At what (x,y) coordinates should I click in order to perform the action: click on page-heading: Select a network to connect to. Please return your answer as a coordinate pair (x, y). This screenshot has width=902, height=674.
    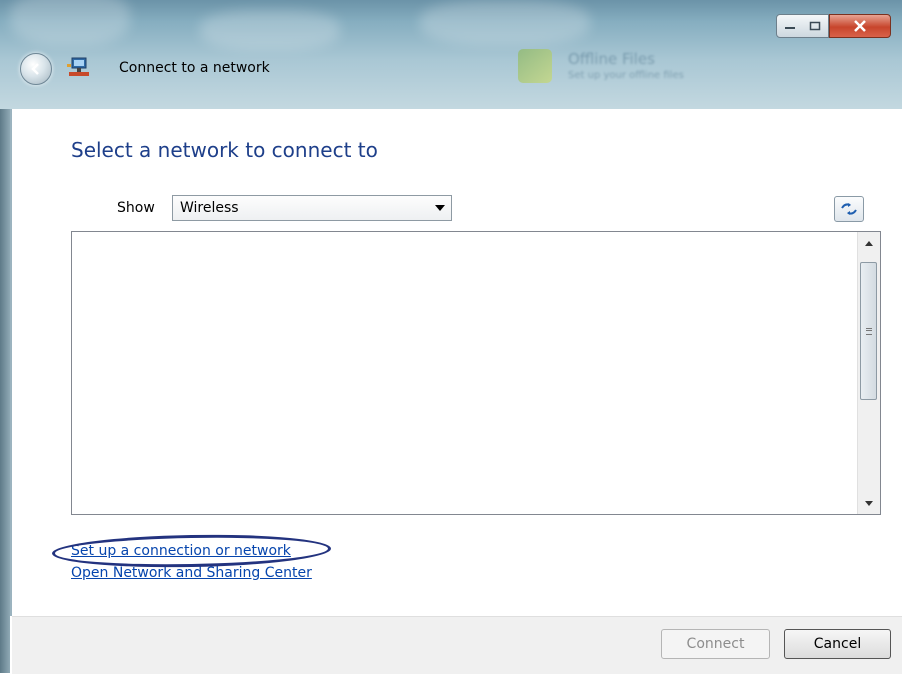
    Looking at the image, I should click on (224, 150).